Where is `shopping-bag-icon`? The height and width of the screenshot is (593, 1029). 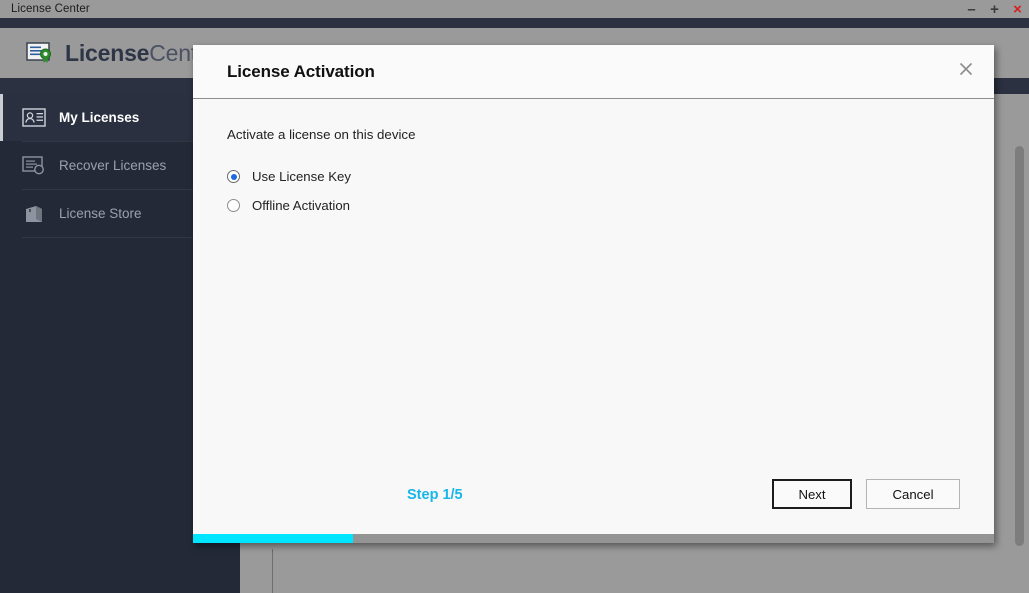
shopping-bag-icon is located at coordinates (35, 214).